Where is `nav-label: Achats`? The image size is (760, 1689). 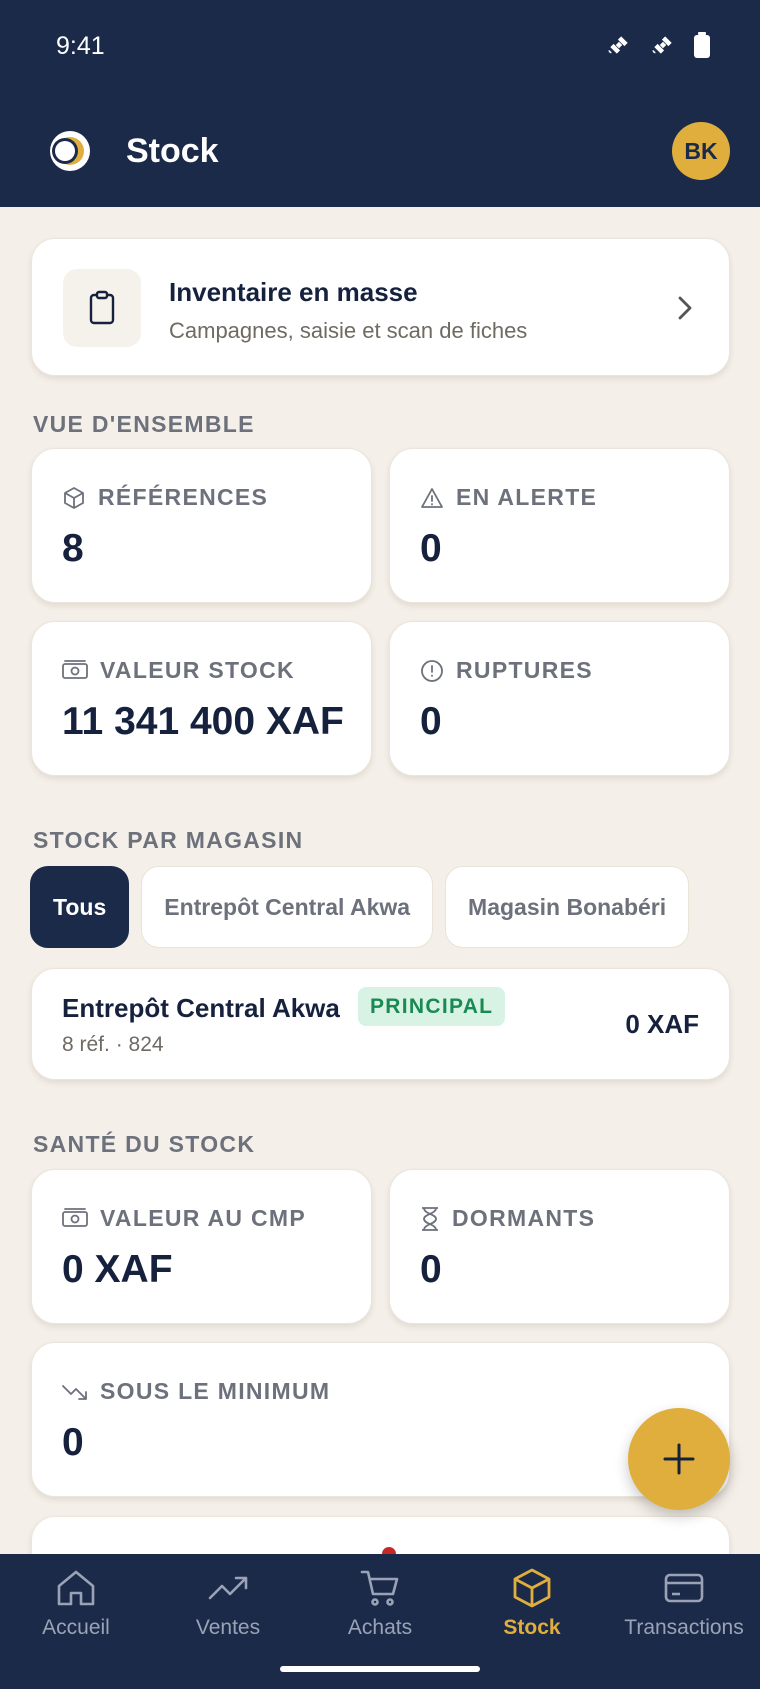 nav-label: Achats is located at coordinates (380, 1627).